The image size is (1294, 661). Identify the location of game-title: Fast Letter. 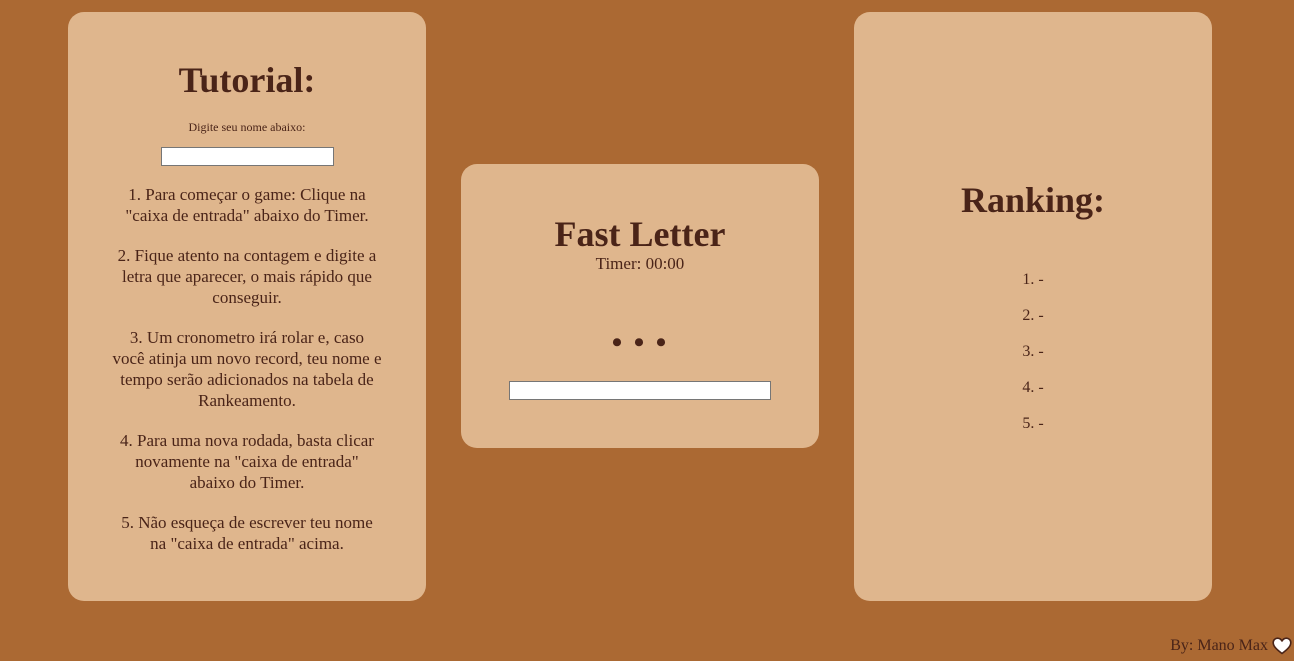
(640, 234).